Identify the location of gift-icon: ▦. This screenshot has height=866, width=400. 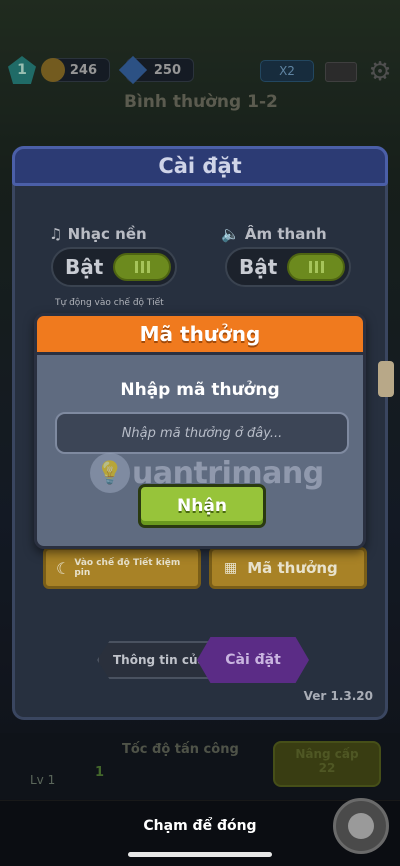
(231, 568).